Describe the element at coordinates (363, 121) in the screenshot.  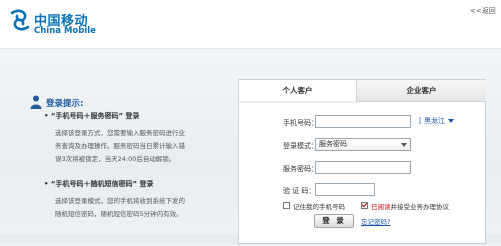
I see `phone-input` at that location.